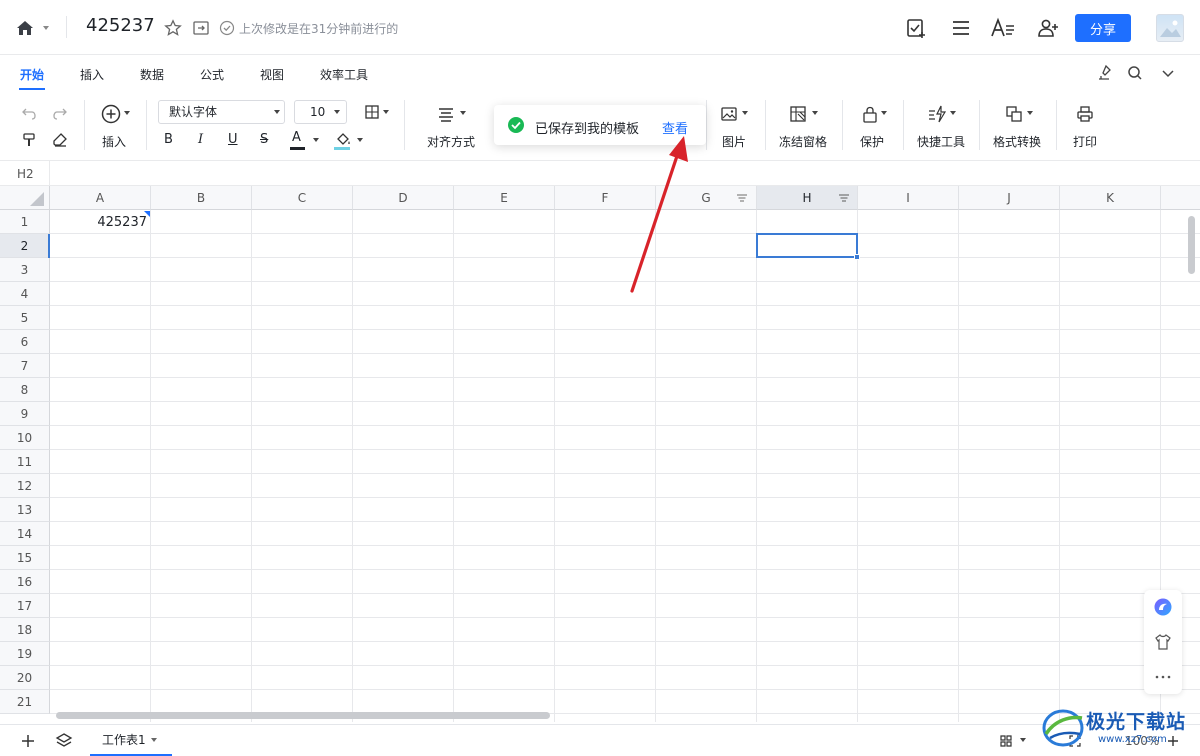 This screenshot has width=1200, height=756. What do you see at coordinates (25, 702) in the screenshot?
I see `row-header-21: 21` at bounding box center [25, 702].